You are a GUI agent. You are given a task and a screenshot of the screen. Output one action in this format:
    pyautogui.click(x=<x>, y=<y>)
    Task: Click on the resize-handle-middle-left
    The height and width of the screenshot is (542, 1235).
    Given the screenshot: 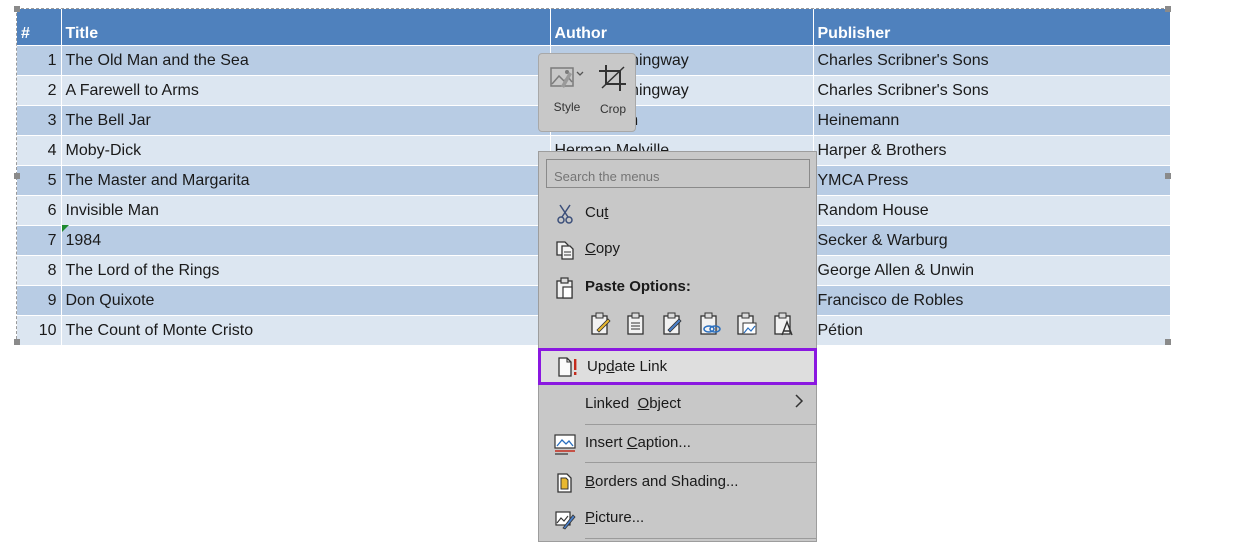 What is the action you would take?
    pyautogui.click(x=17, y=176)
    